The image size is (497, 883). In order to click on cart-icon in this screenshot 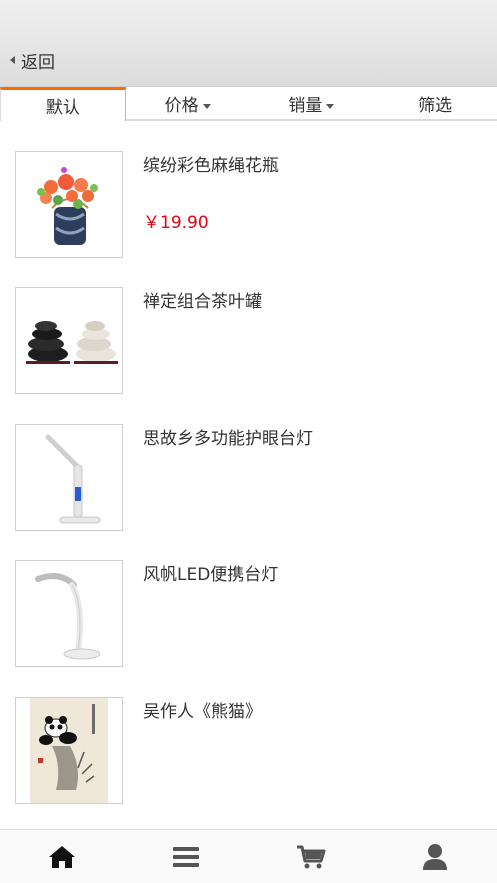, I will do `click(311, 856)`.